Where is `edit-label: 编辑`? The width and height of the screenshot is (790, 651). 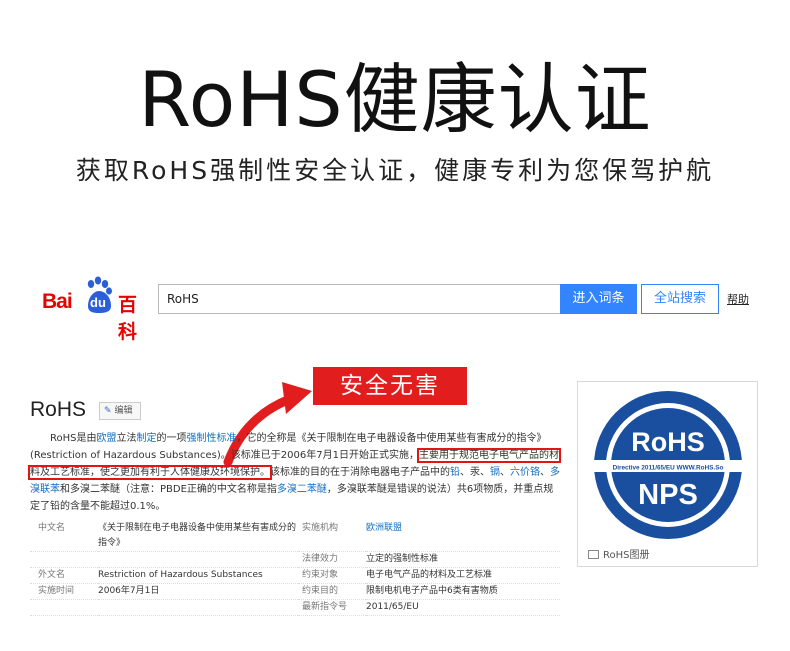
edit-label: 编辑 is located at coordinates (123, 411).